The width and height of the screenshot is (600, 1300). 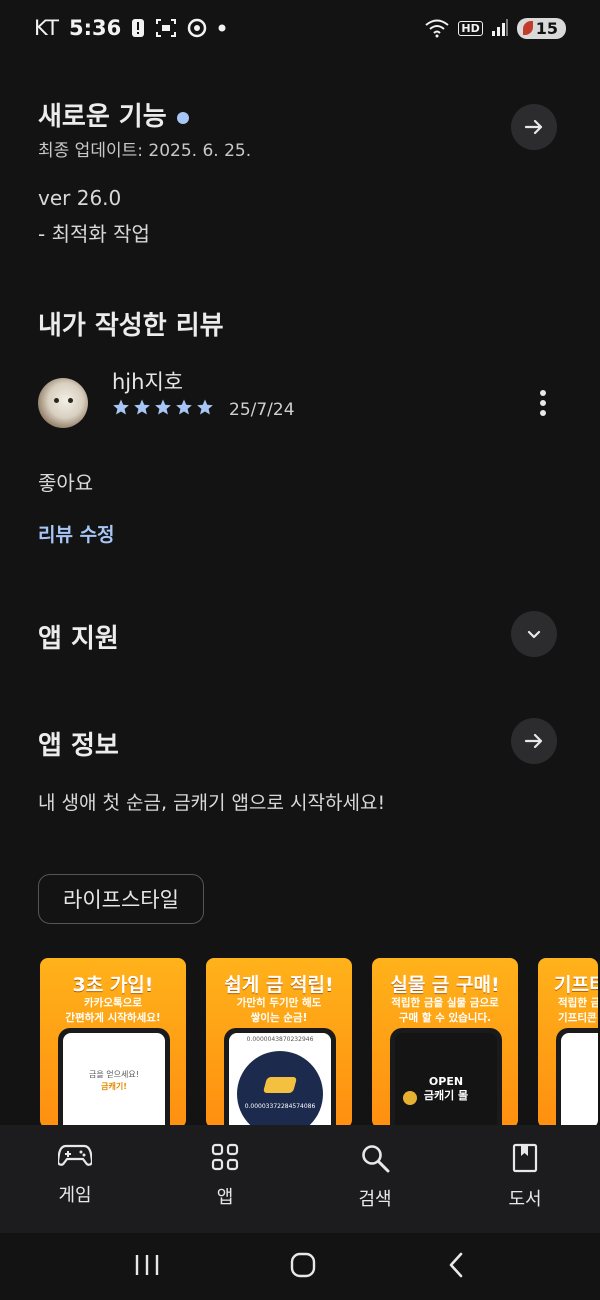 What do you see at coordinates (262, 410) in the screenshot?
I see `review-date: 25/7/24` at bounding box center [262, 410].